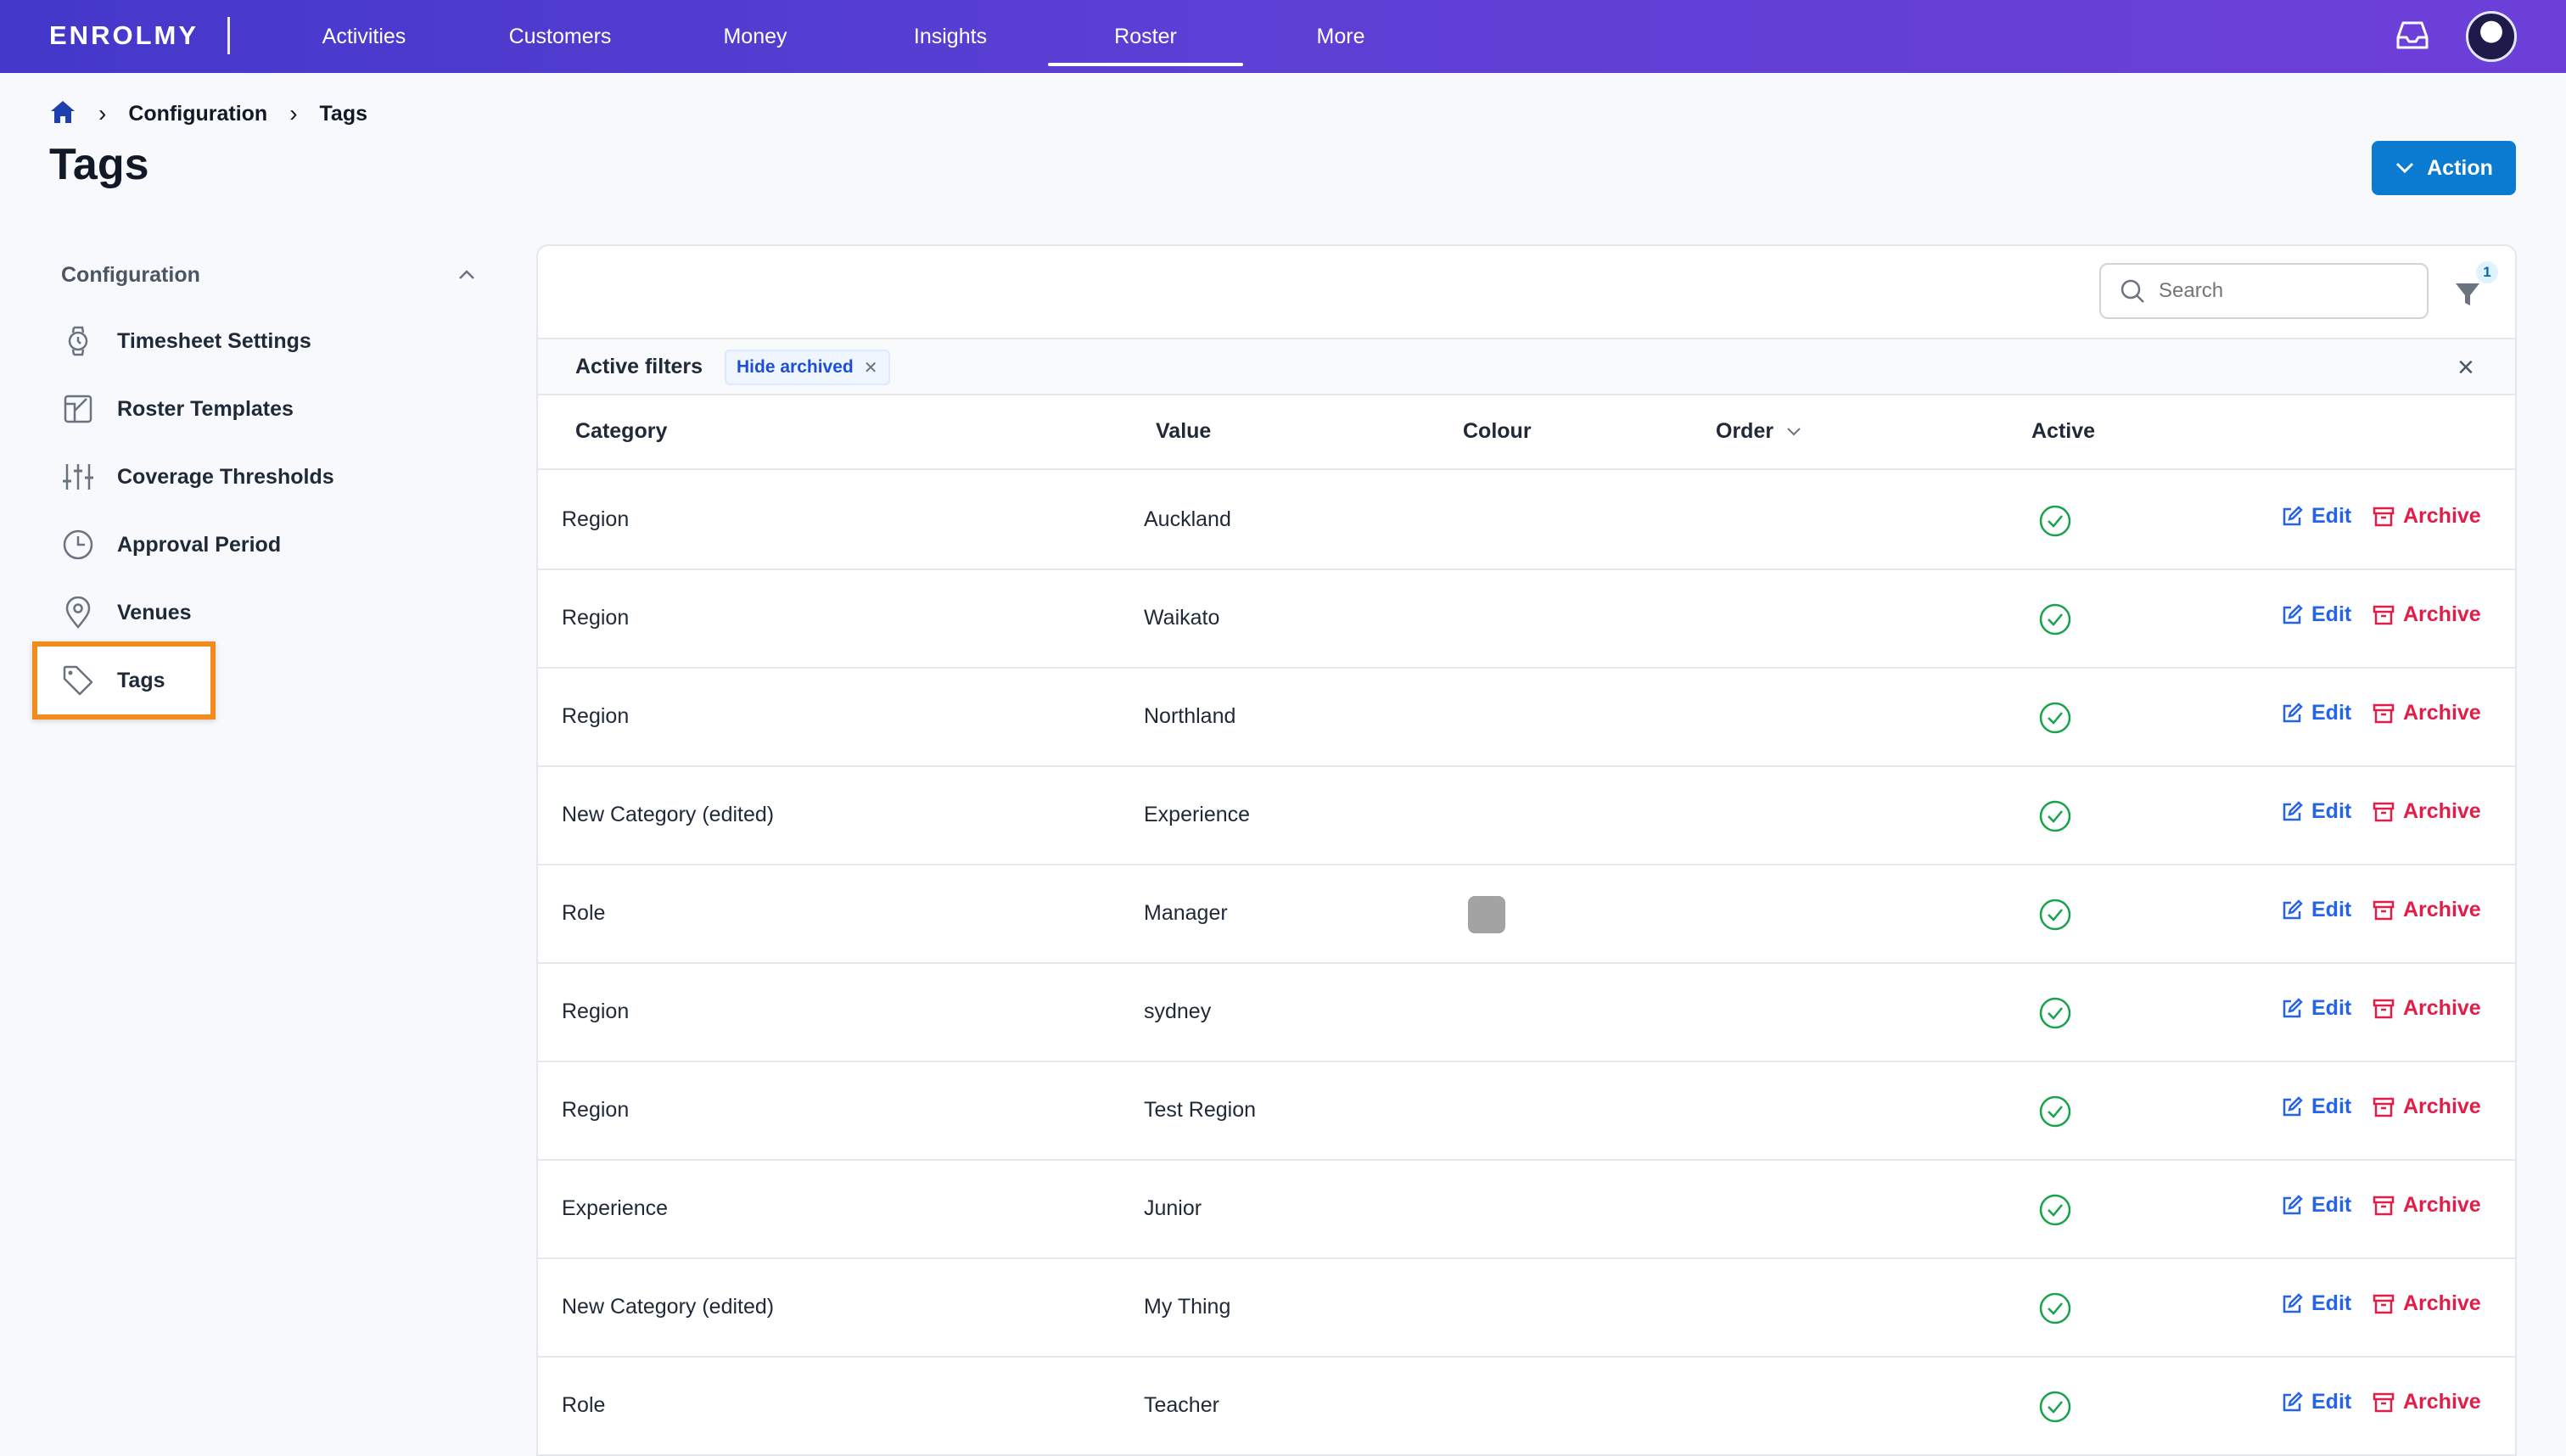  I want to click on sidebar-item-venues: Venues, so click(126, 612).